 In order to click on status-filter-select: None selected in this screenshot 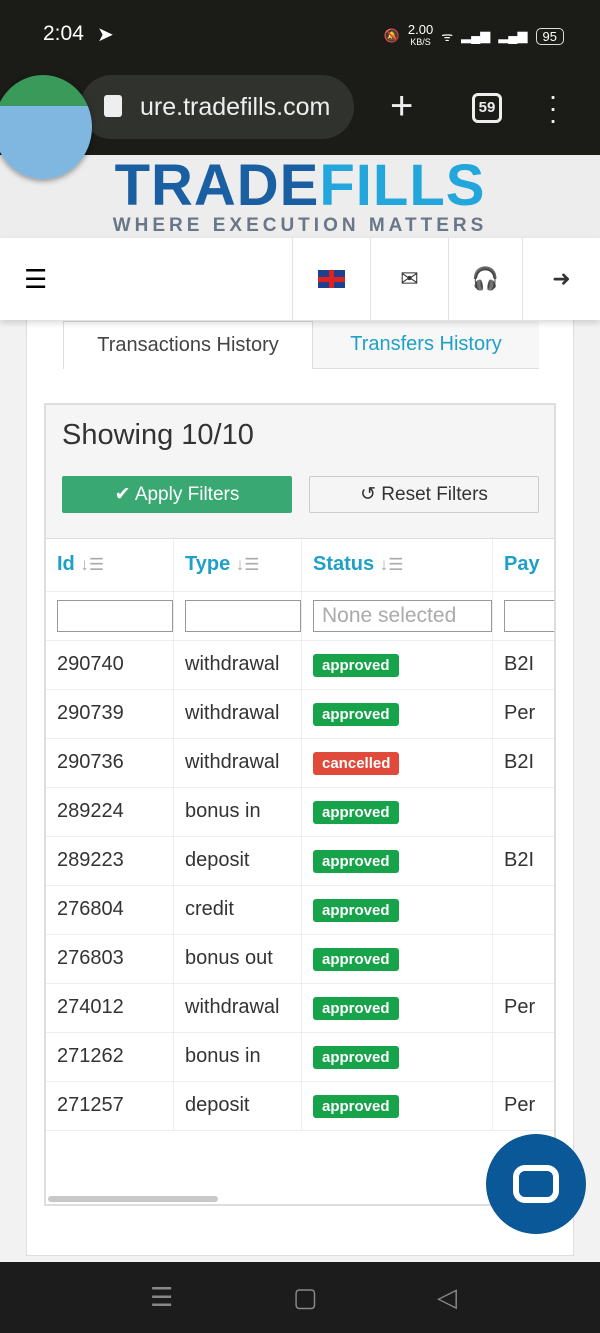, I will do `click(402, 615)`.